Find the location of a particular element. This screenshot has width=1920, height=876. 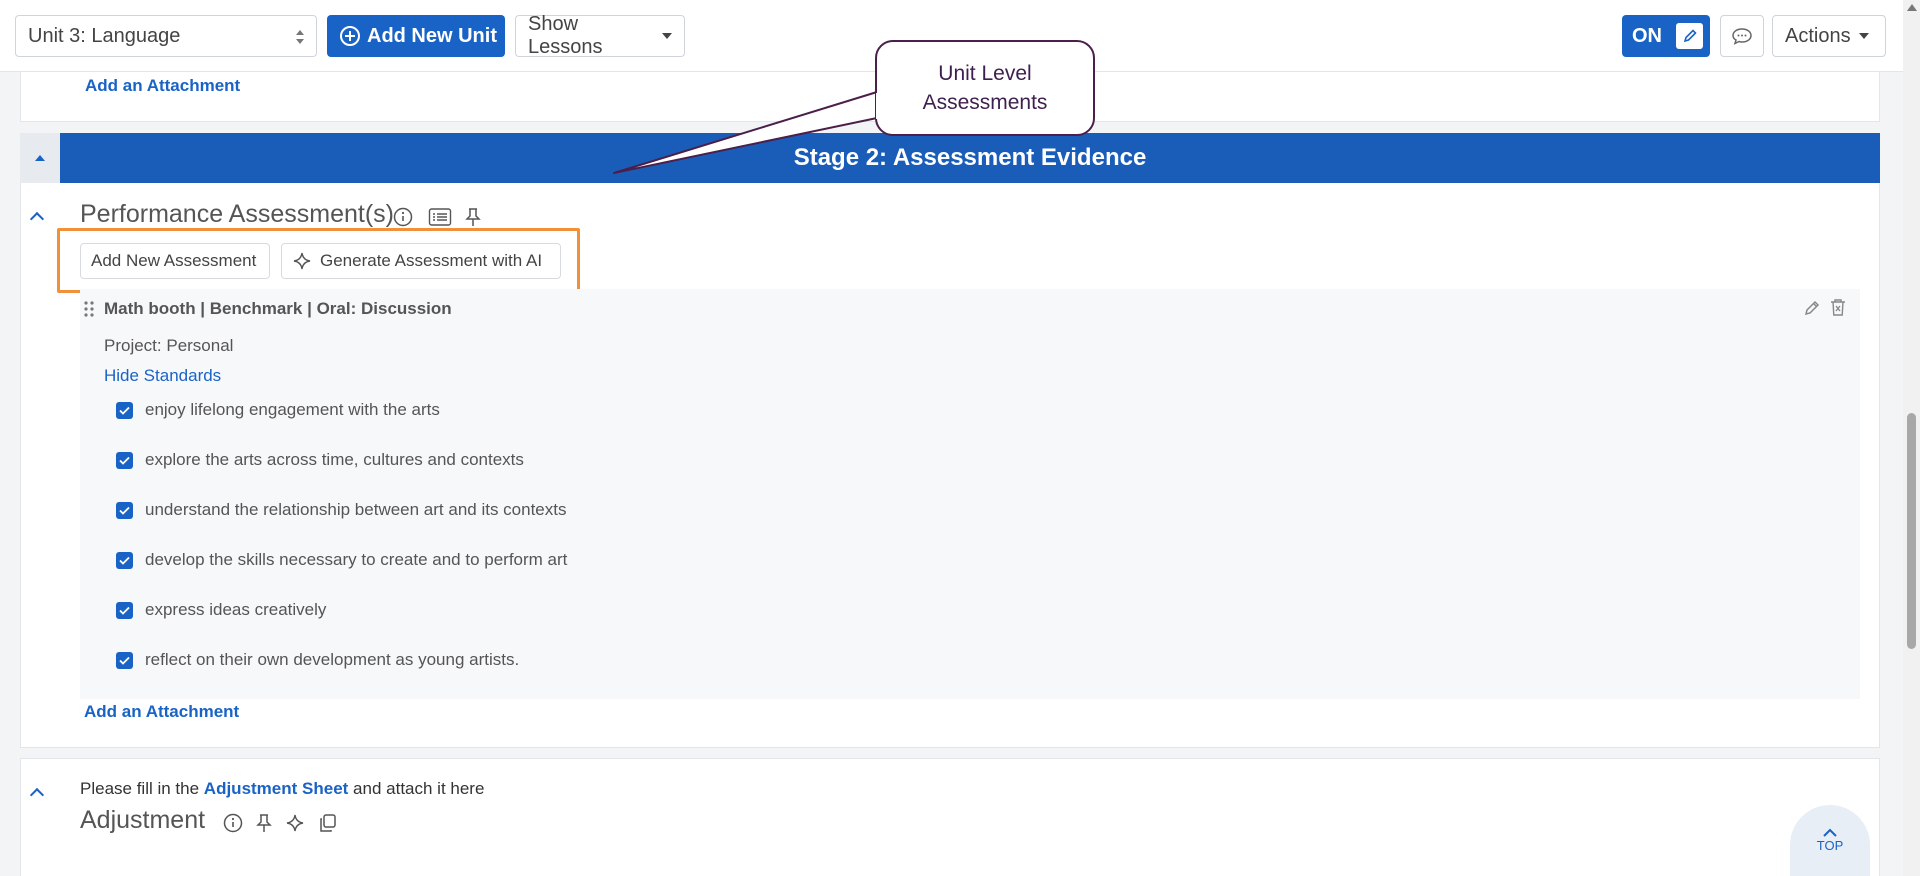

scrollbar is located at coordinates (1911, 438).